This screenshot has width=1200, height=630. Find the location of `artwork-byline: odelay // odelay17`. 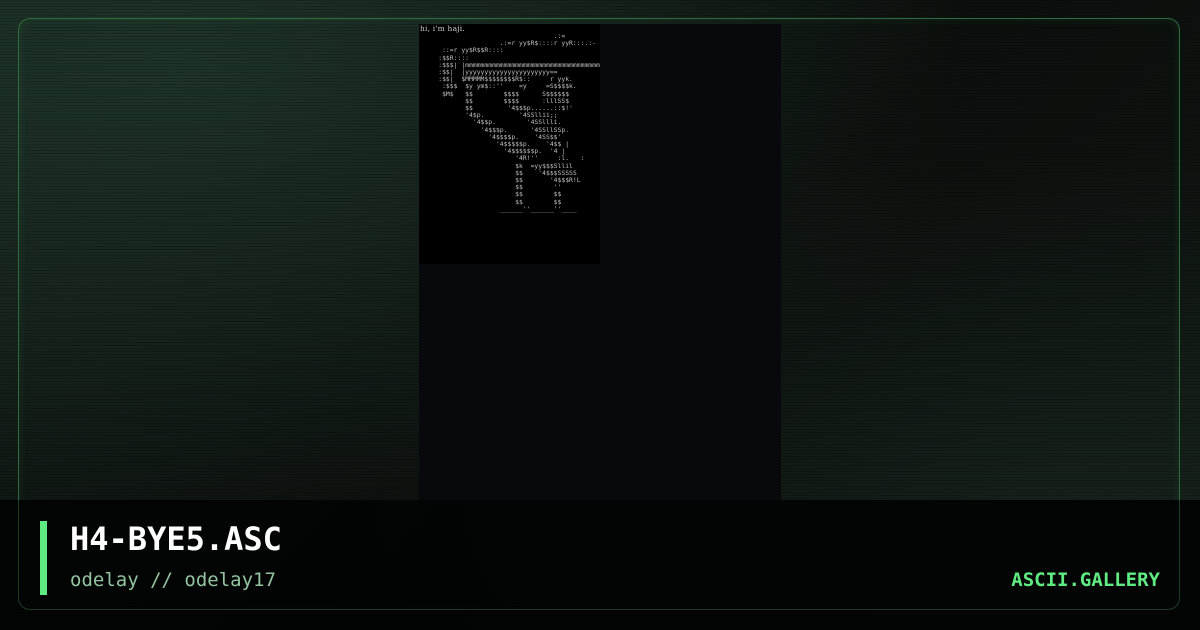

artwork-byline: odelay // odelay17 is located at coordinates (173, 580).